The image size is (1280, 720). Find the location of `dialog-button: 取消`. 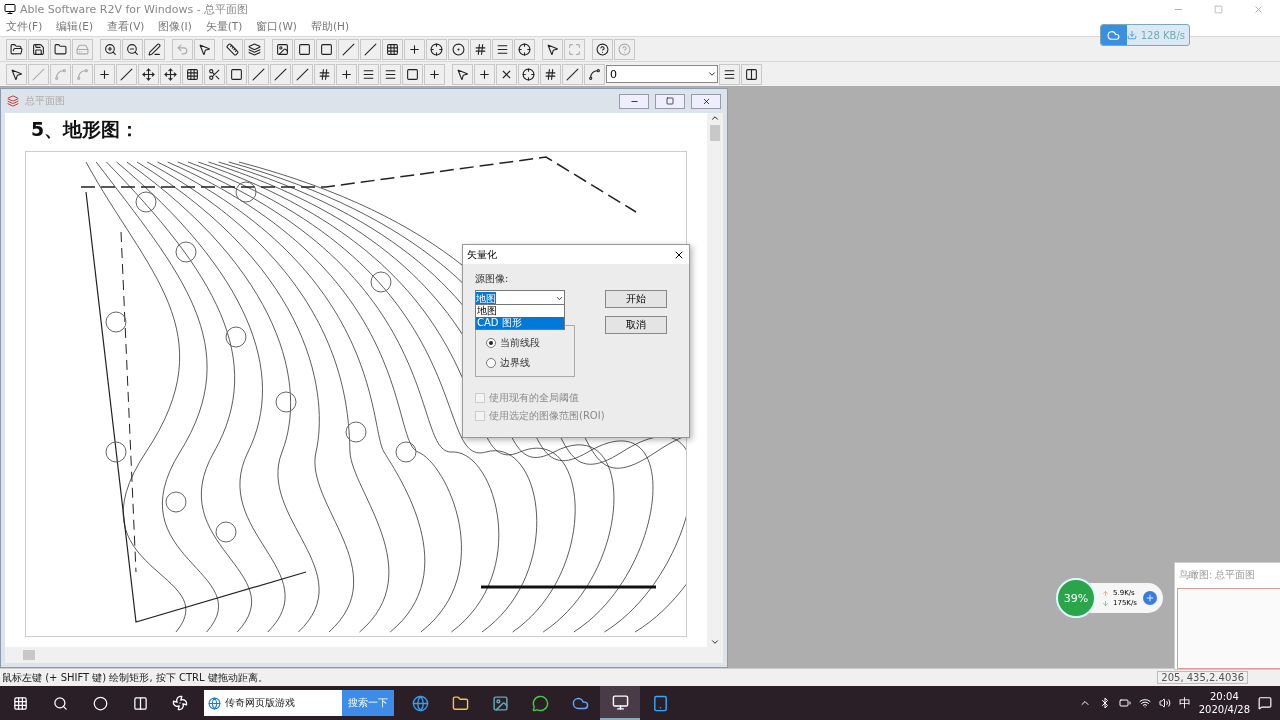

dialog-button: 取消 is located at coordinates (636, 325).